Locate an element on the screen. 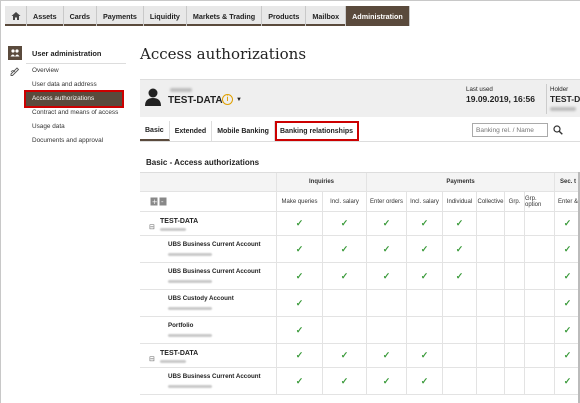  nav-products: Products is located at coordinates (284, 16).